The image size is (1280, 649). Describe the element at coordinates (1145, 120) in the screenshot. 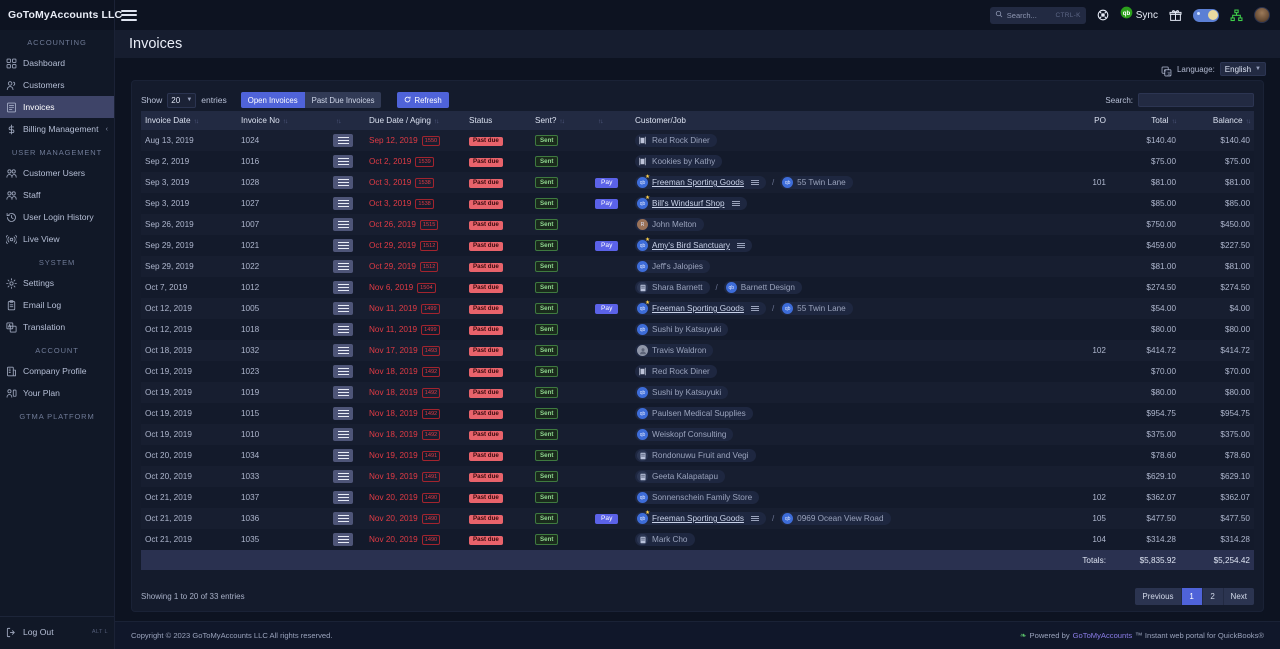

I see `column-header-total: Total ↑↓` at that location.